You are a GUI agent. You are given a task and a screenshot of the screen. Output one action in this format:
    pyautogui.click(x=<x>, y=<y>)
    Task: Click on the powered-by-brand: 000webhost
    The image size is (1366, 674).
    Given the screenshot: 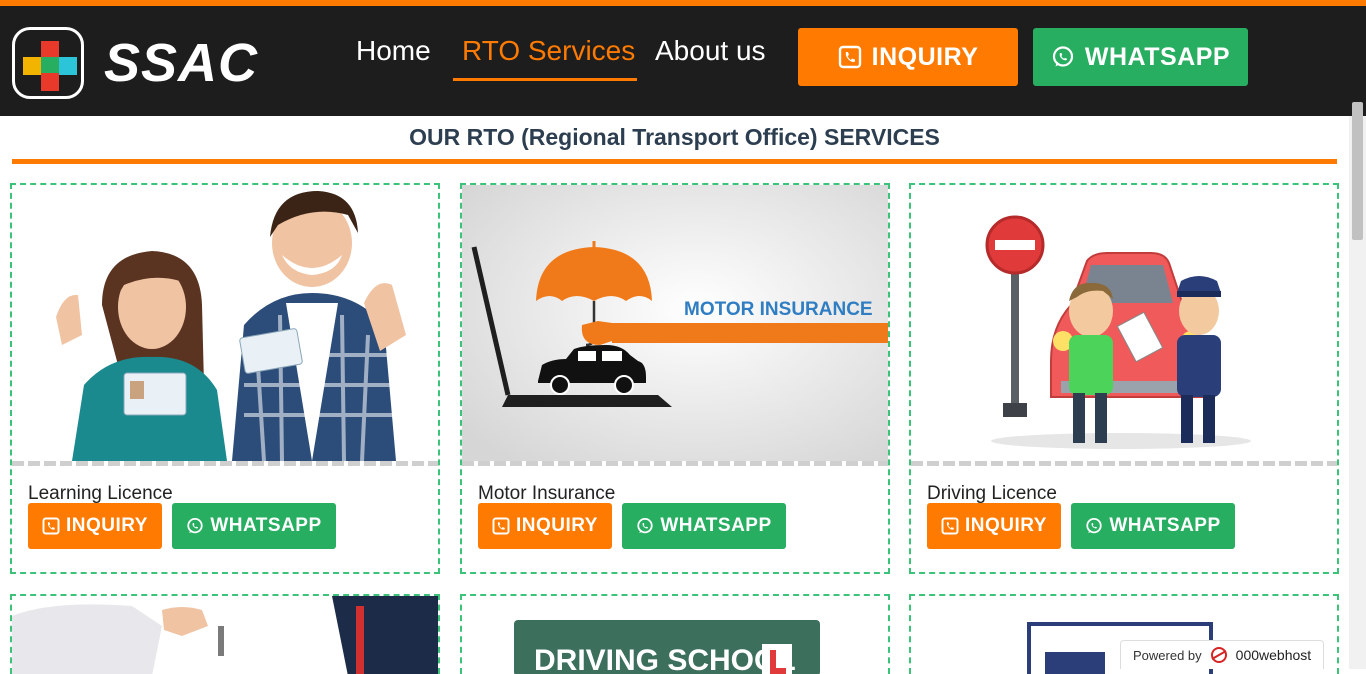 What is the action you would take?
    pyautogui.click(x=1273, y=655)
    